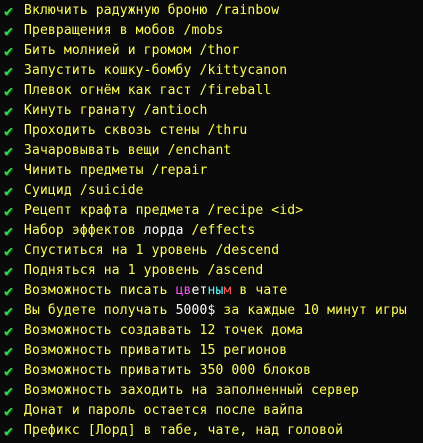 This screenshot has width=423, height=443. I want to click on perk-row: ✔ Спуститься на 1 уровень /descend, so click(211, 251).